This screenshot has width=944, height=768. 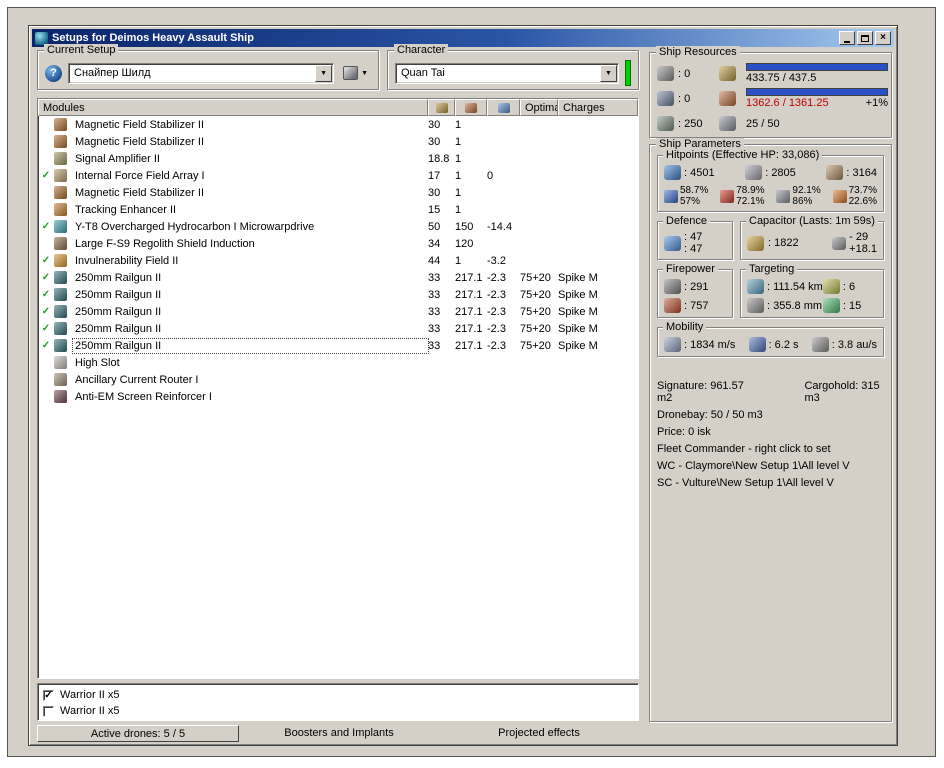 What do you see at coordinates (434, 243) in the screenshot?
I see `module-cpu: 34` at bounding box center [434, 243].